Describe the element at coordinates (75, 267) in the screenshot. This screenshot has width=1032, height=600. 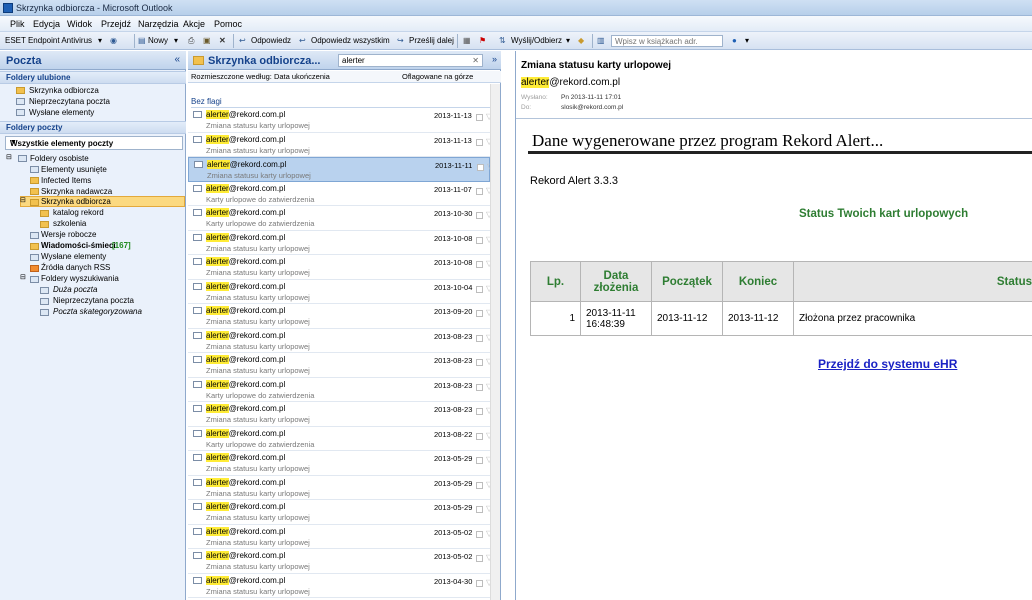
I see `folder-rss: Źródła danych RSS` at that location.